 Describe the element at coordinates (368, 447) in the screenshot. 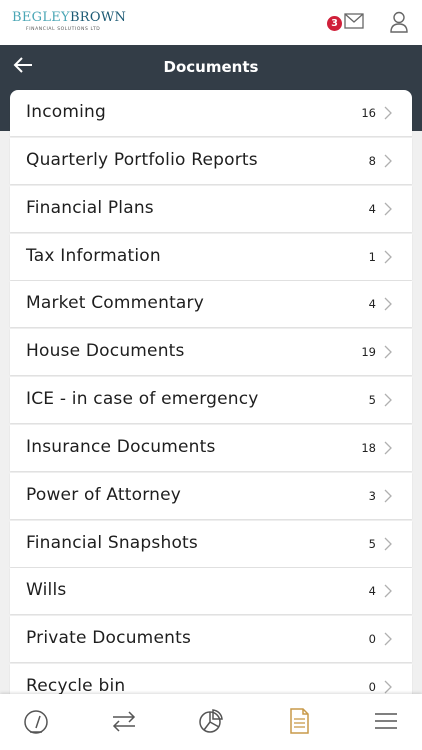

I see `folder-count: 18` at that location.